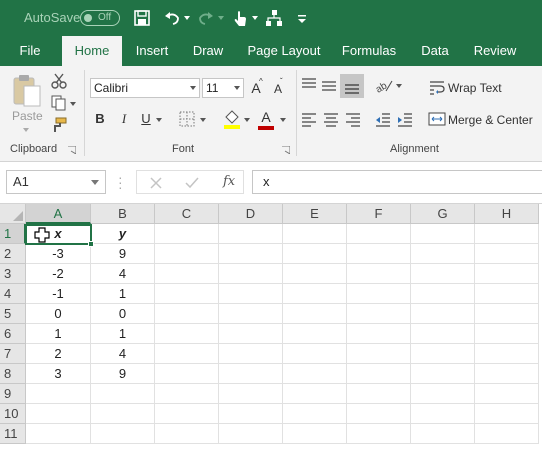 This screenshot has height=452, width=542. What do you see at coordinates (443, 374) in the screenshot?
I see `cell-g8` at bounding box center [443, 374].